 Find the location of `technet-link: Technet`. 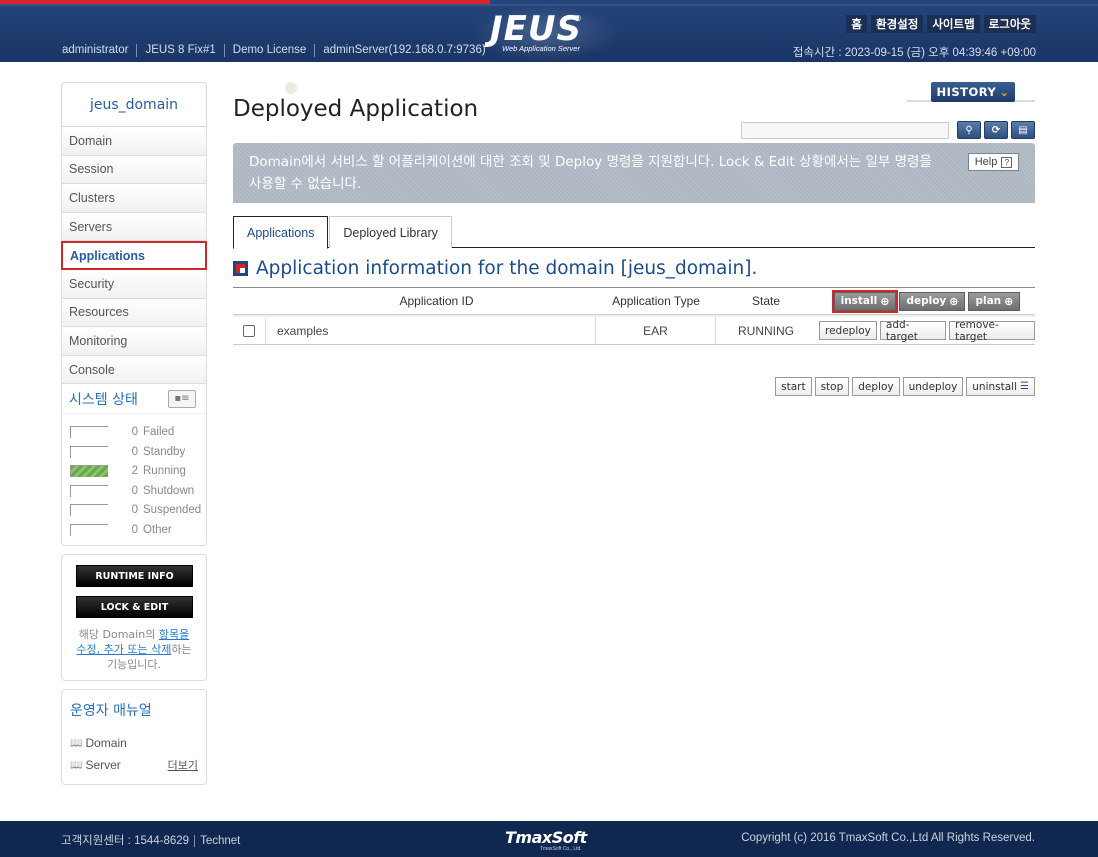

technet-link: Technet is located at coordinates (220, 841).